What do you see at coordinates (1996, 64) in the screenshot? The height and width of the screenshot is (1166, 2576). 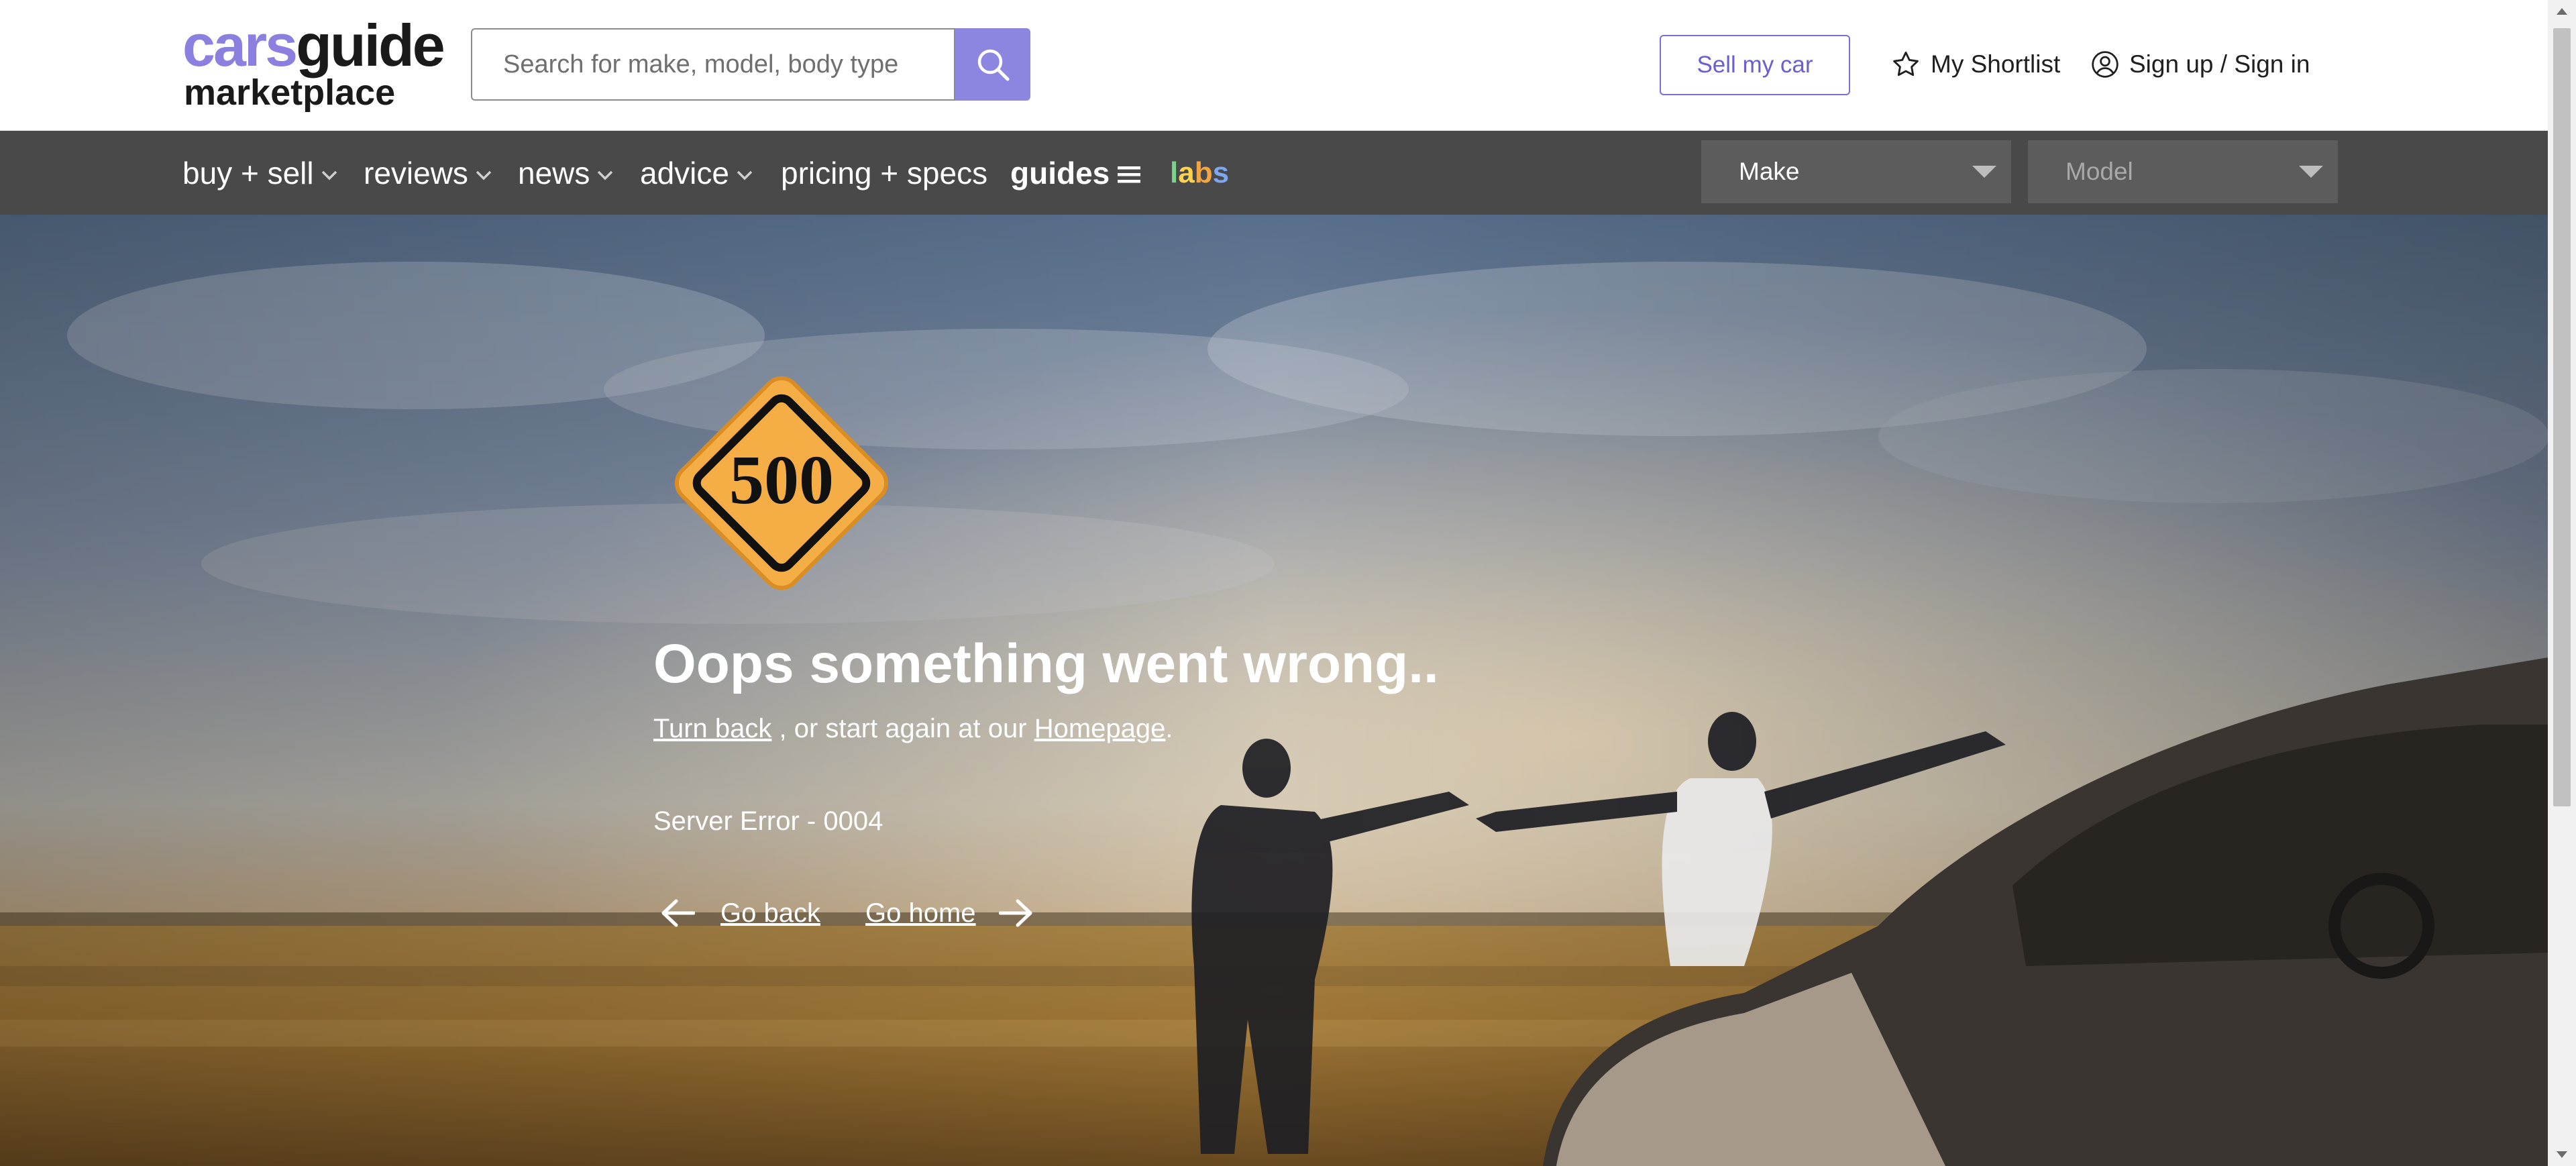 I see `shortlist-label: My Shortlist` at bounding box center [1996, 64].